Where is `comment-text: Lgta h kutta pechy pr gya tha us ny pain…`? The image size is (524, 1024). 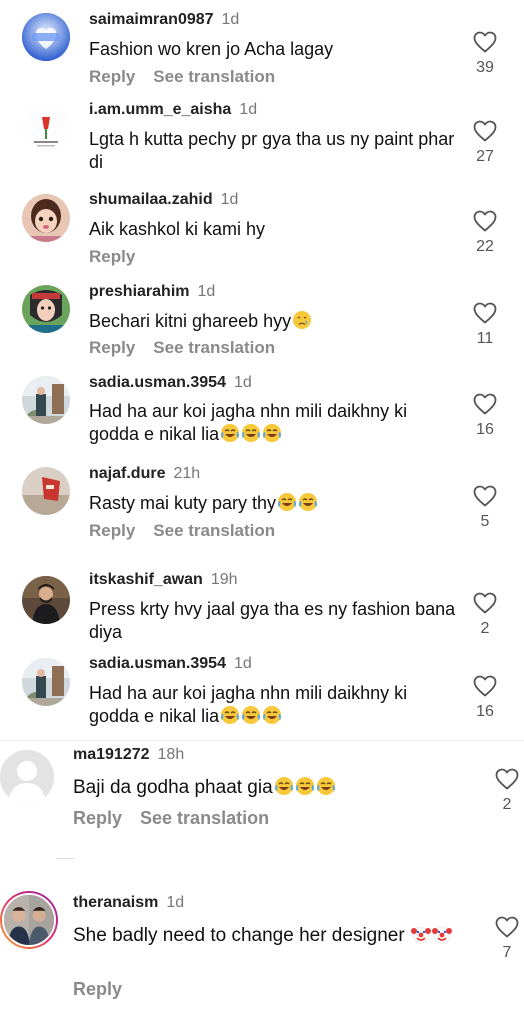 comment-text: Lgta h kutta pechy pr gya tha us ny pain… is located at coordinates (274, 151).